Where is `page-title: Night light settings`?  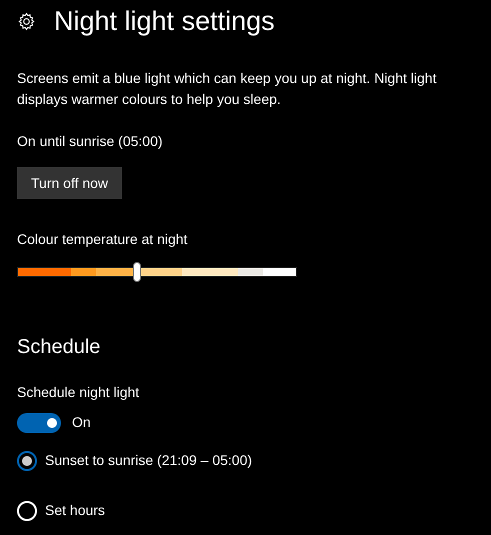 page-title: Night light settings is located at coordinates (164, 21).